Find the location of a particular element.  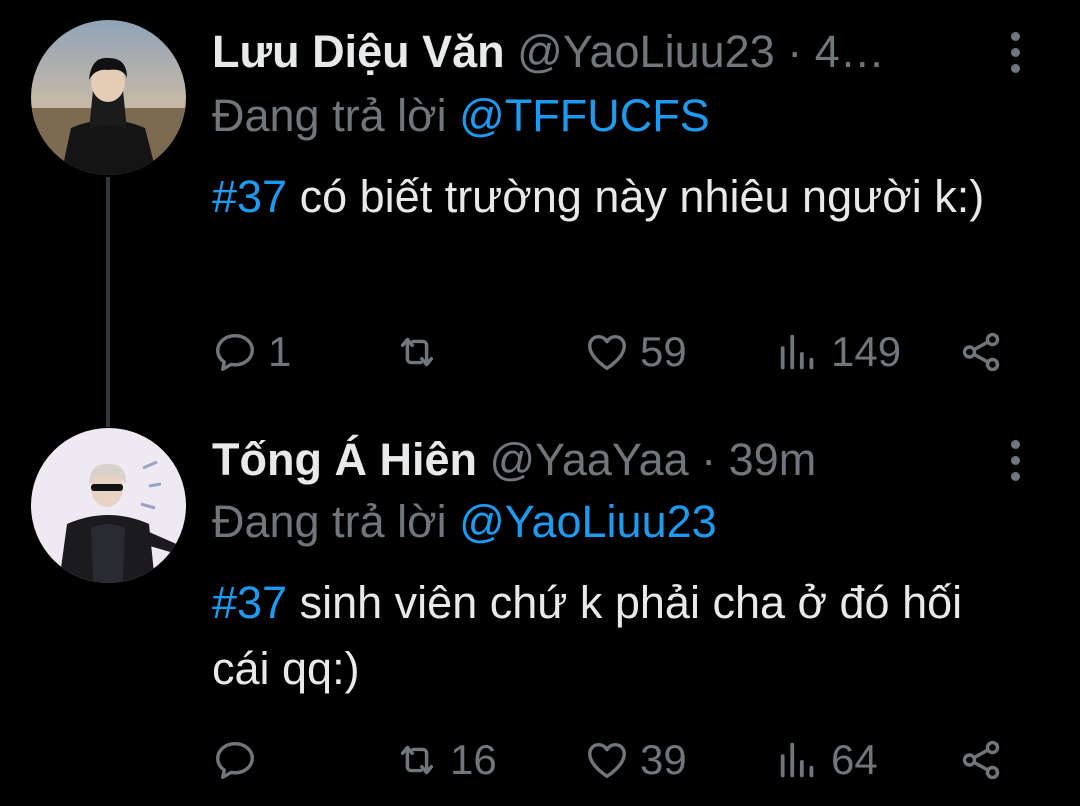

replying-to-line: Đang trả lời @YaoLiuu23 is located at coordinates (464, 522).